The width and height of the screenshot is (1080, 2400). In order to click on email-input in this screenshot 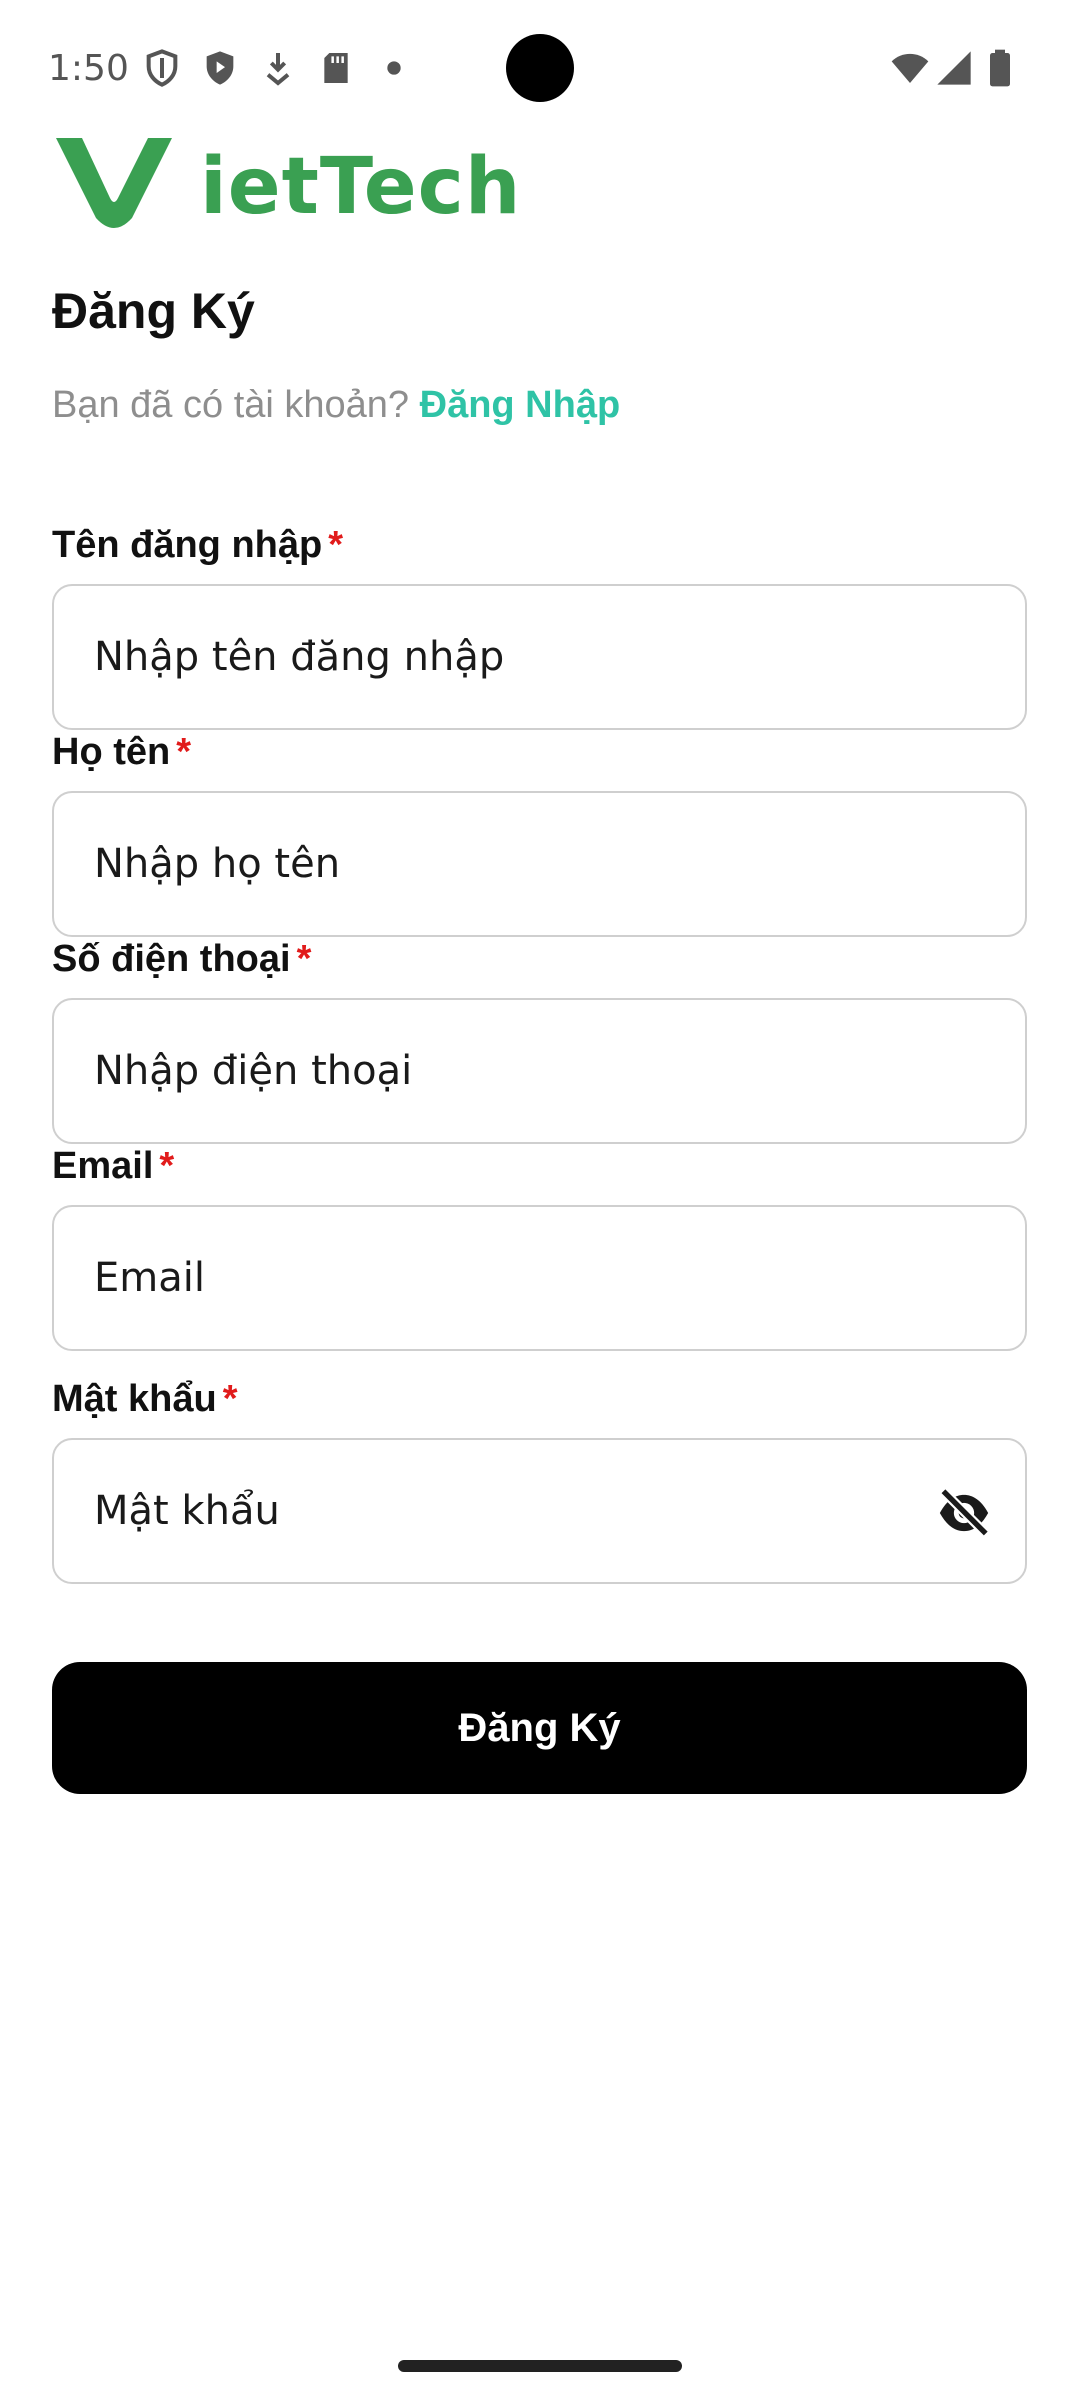, I will do `click(524, 1278)`.